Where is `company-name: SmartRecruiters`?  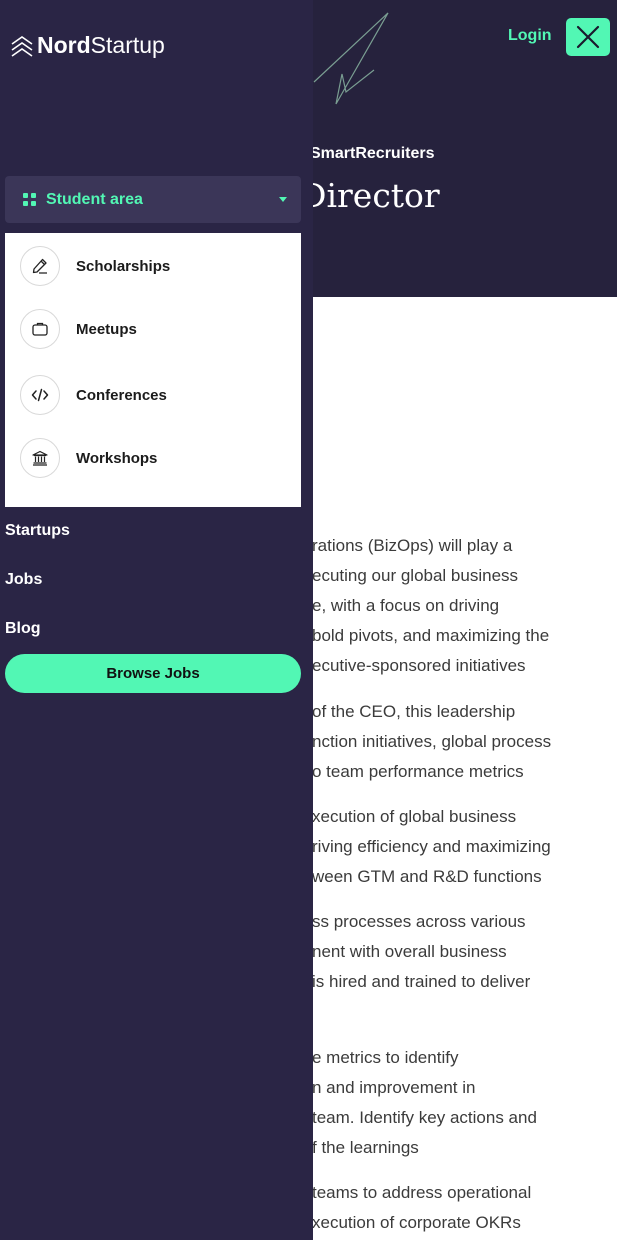 company-name: SmartRecruiters is located at coordinates (372, 154).